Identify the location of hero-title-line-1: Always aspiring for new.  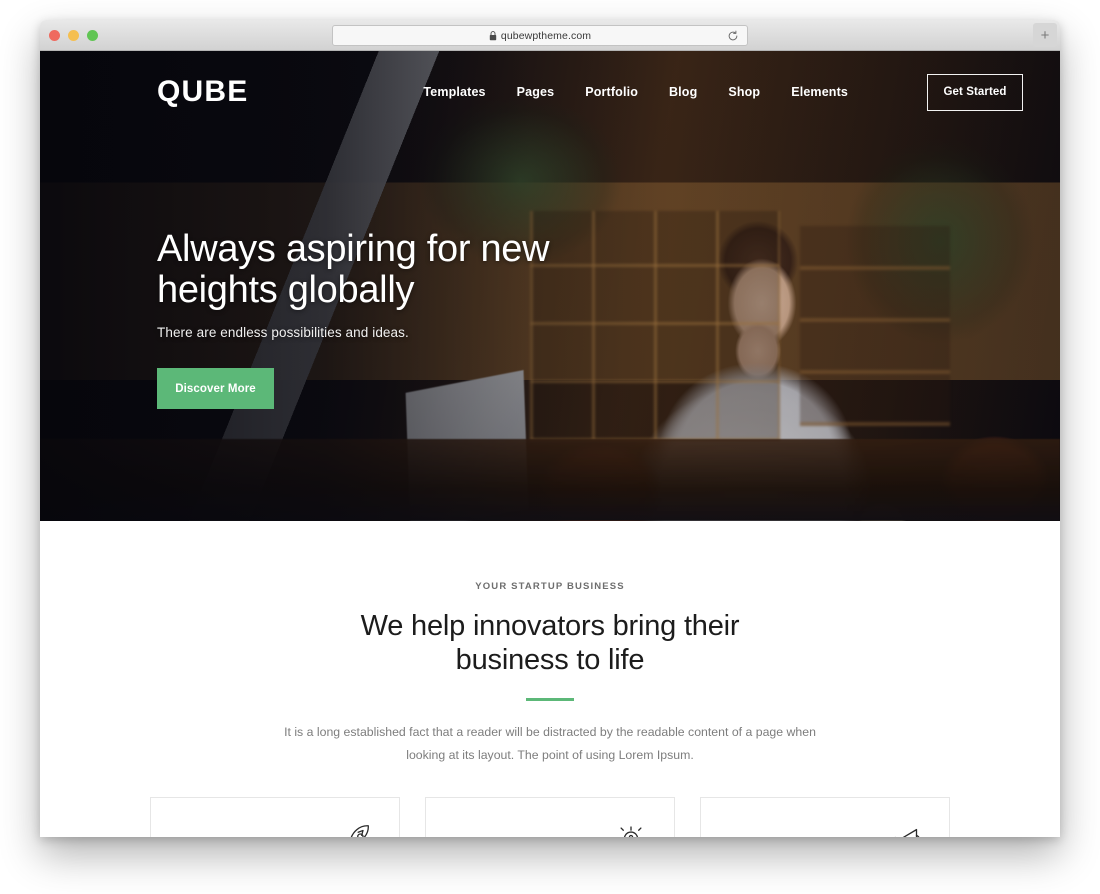
(353, 249).